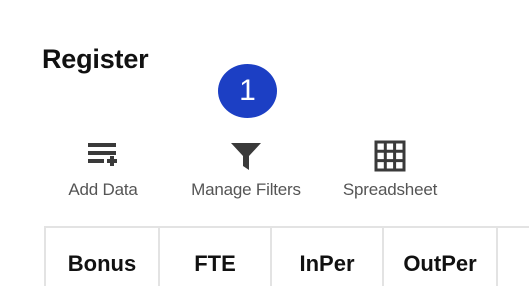  What do you see at coordinates (103, 189) in the screenshot?
I see `add-data-label: Add Data` at bounding box center [103, 189].